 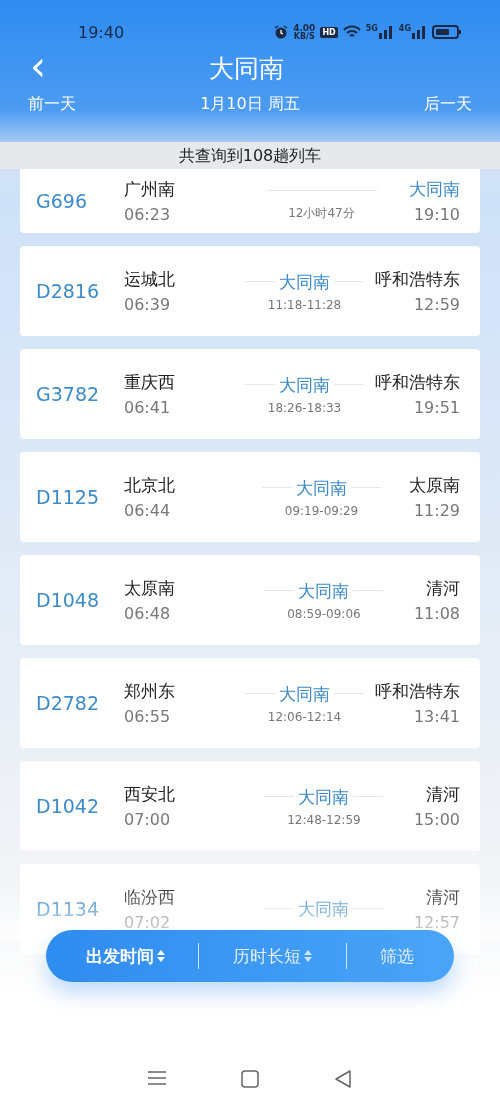 What do you see at coordinates (68, 600) in the screenshot?
I see `train-number: D1048` at bounding box center [68, 600].